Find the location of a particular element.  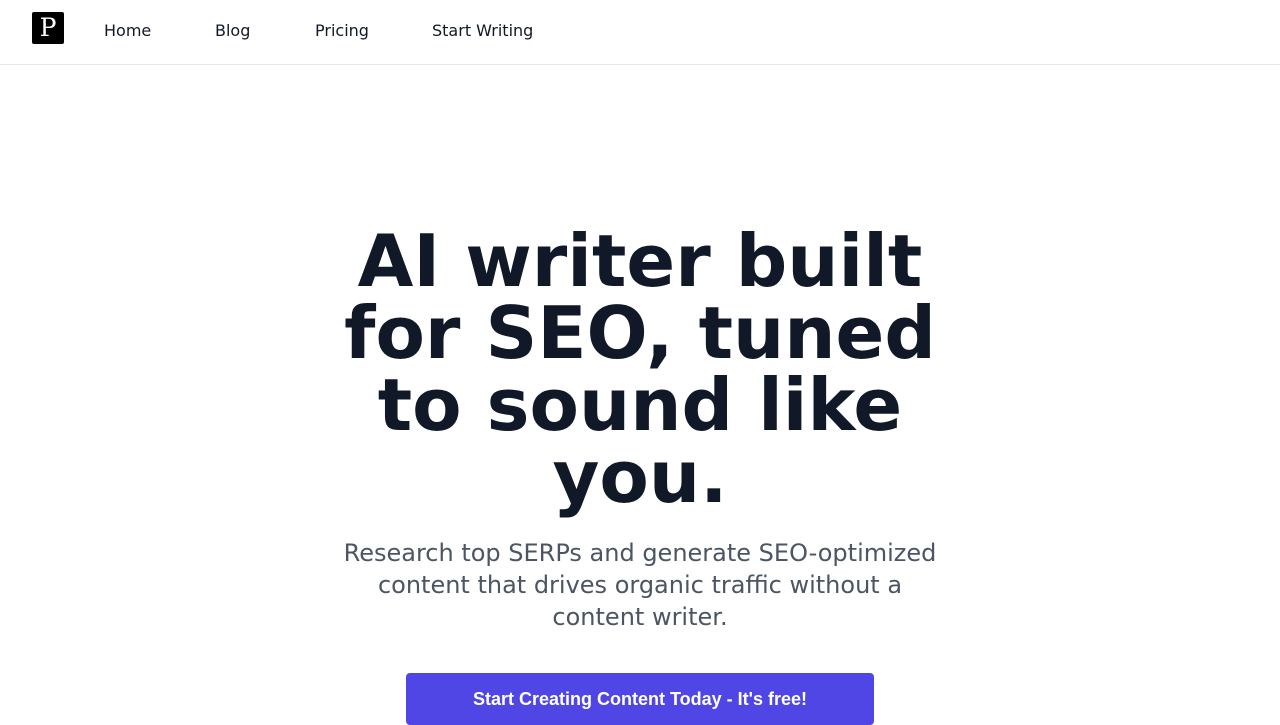

nav-link-home: Home is located at coordinates (127, 31).